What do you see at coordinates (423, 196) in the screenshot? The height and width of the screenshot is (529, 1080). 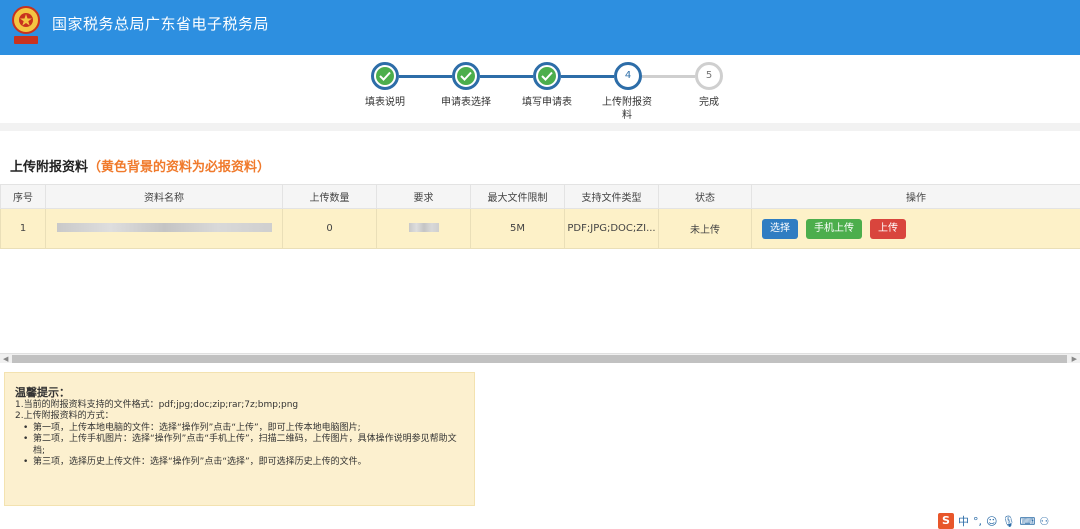 I see `col-header-requirement: 要求` at bounding box center [423, 196].